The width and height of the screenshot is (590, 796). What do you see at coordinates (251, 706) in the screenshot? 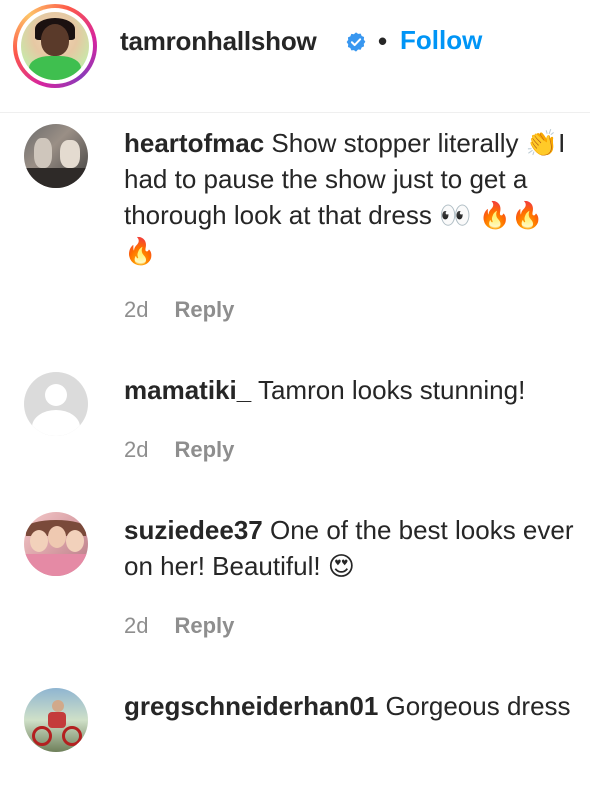
I see `comment-username: gregschneiderhan01` at bounding box center [251, 706].